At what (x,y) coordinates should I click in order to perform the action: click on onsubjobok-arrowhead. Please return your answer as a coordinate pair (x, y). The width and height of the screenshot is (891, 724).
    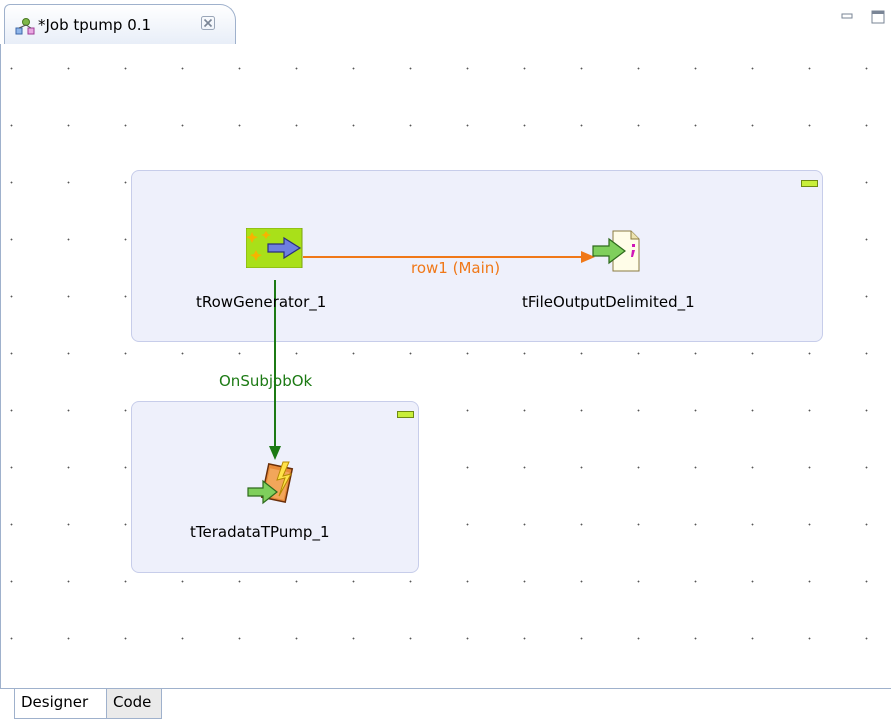
    Looking at the image, I should click on (275, 453).